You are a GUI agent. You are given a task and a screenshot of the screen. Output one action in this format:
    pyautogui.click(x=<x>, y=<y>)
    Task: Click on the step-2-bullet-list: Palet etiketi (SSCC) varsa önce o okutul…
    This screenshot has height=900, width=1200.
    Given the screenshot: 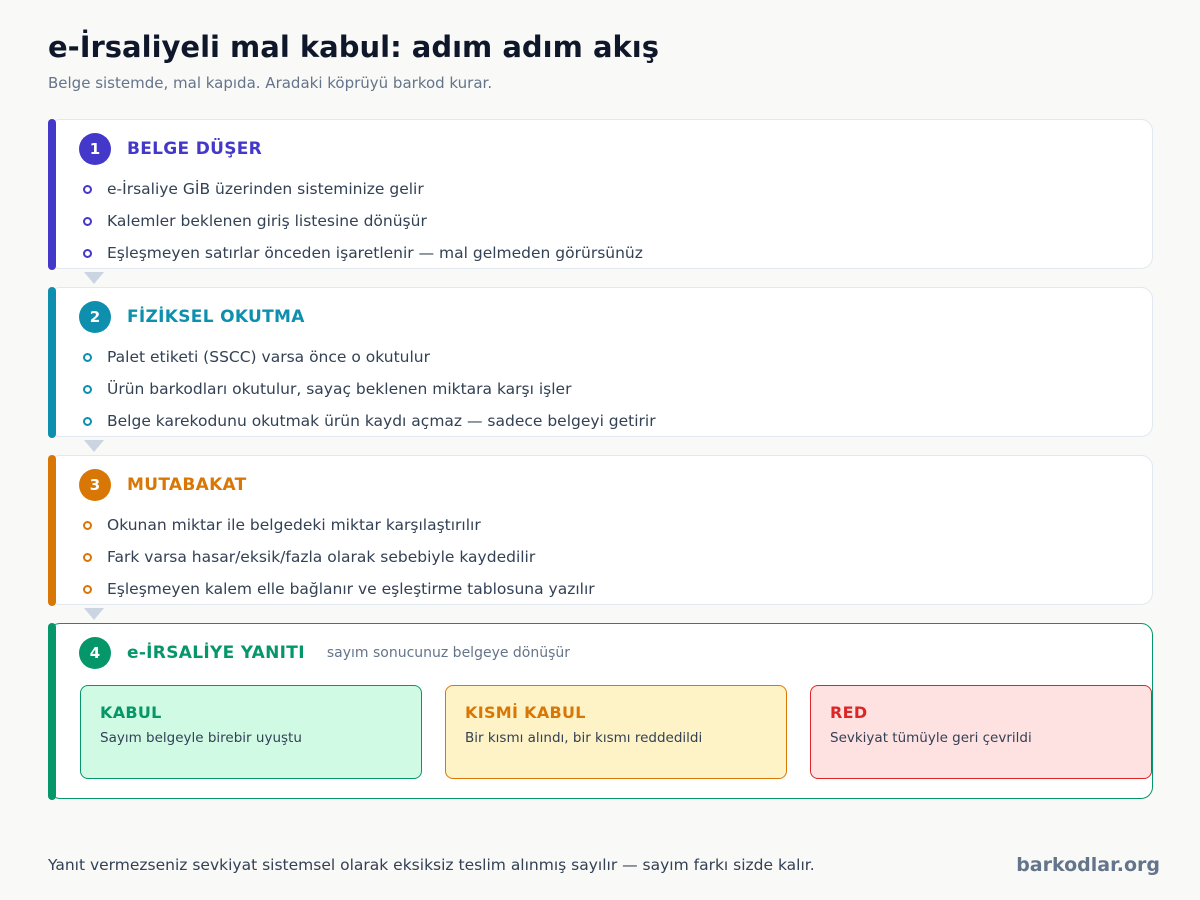 What is the action you would take?
    pyautogui.click(x=369, y=389)
    